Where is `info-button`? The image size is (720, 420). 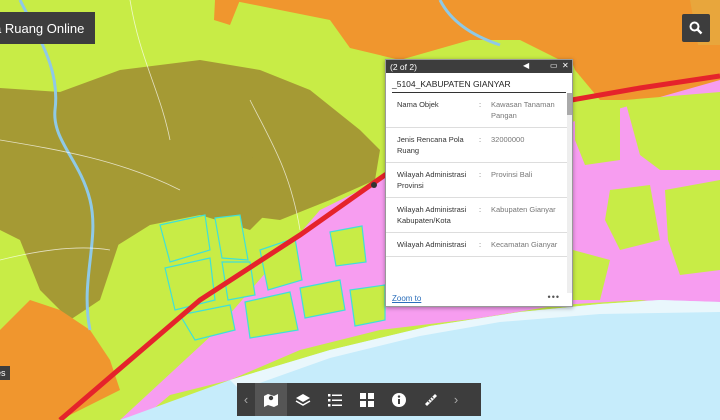 info-button is located at coordinates (399, 399).